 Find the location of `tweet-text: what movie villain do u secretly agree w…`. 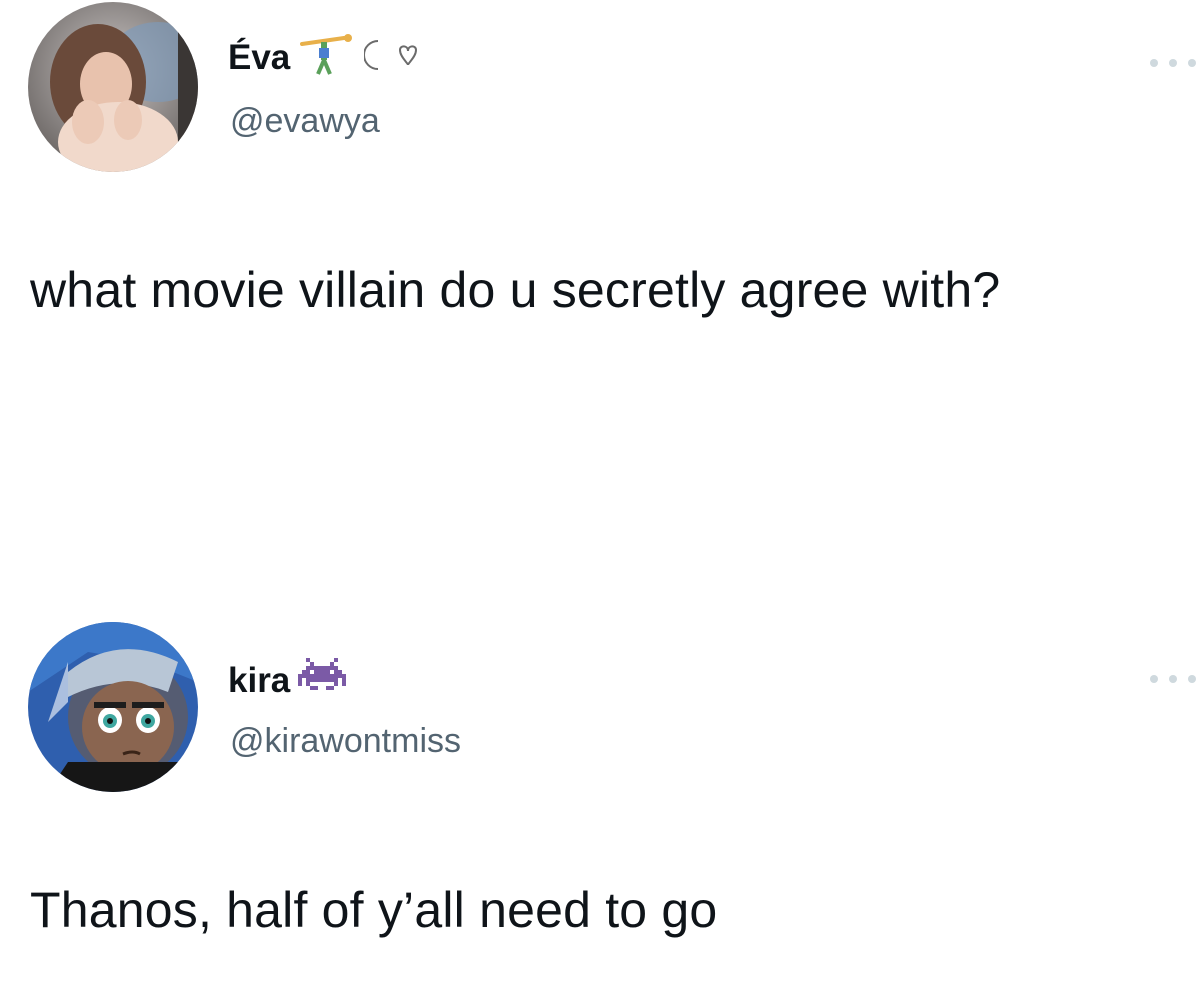

tweet-text: what movie villain do u secretly agree w… is located at coordinates (515, 290).